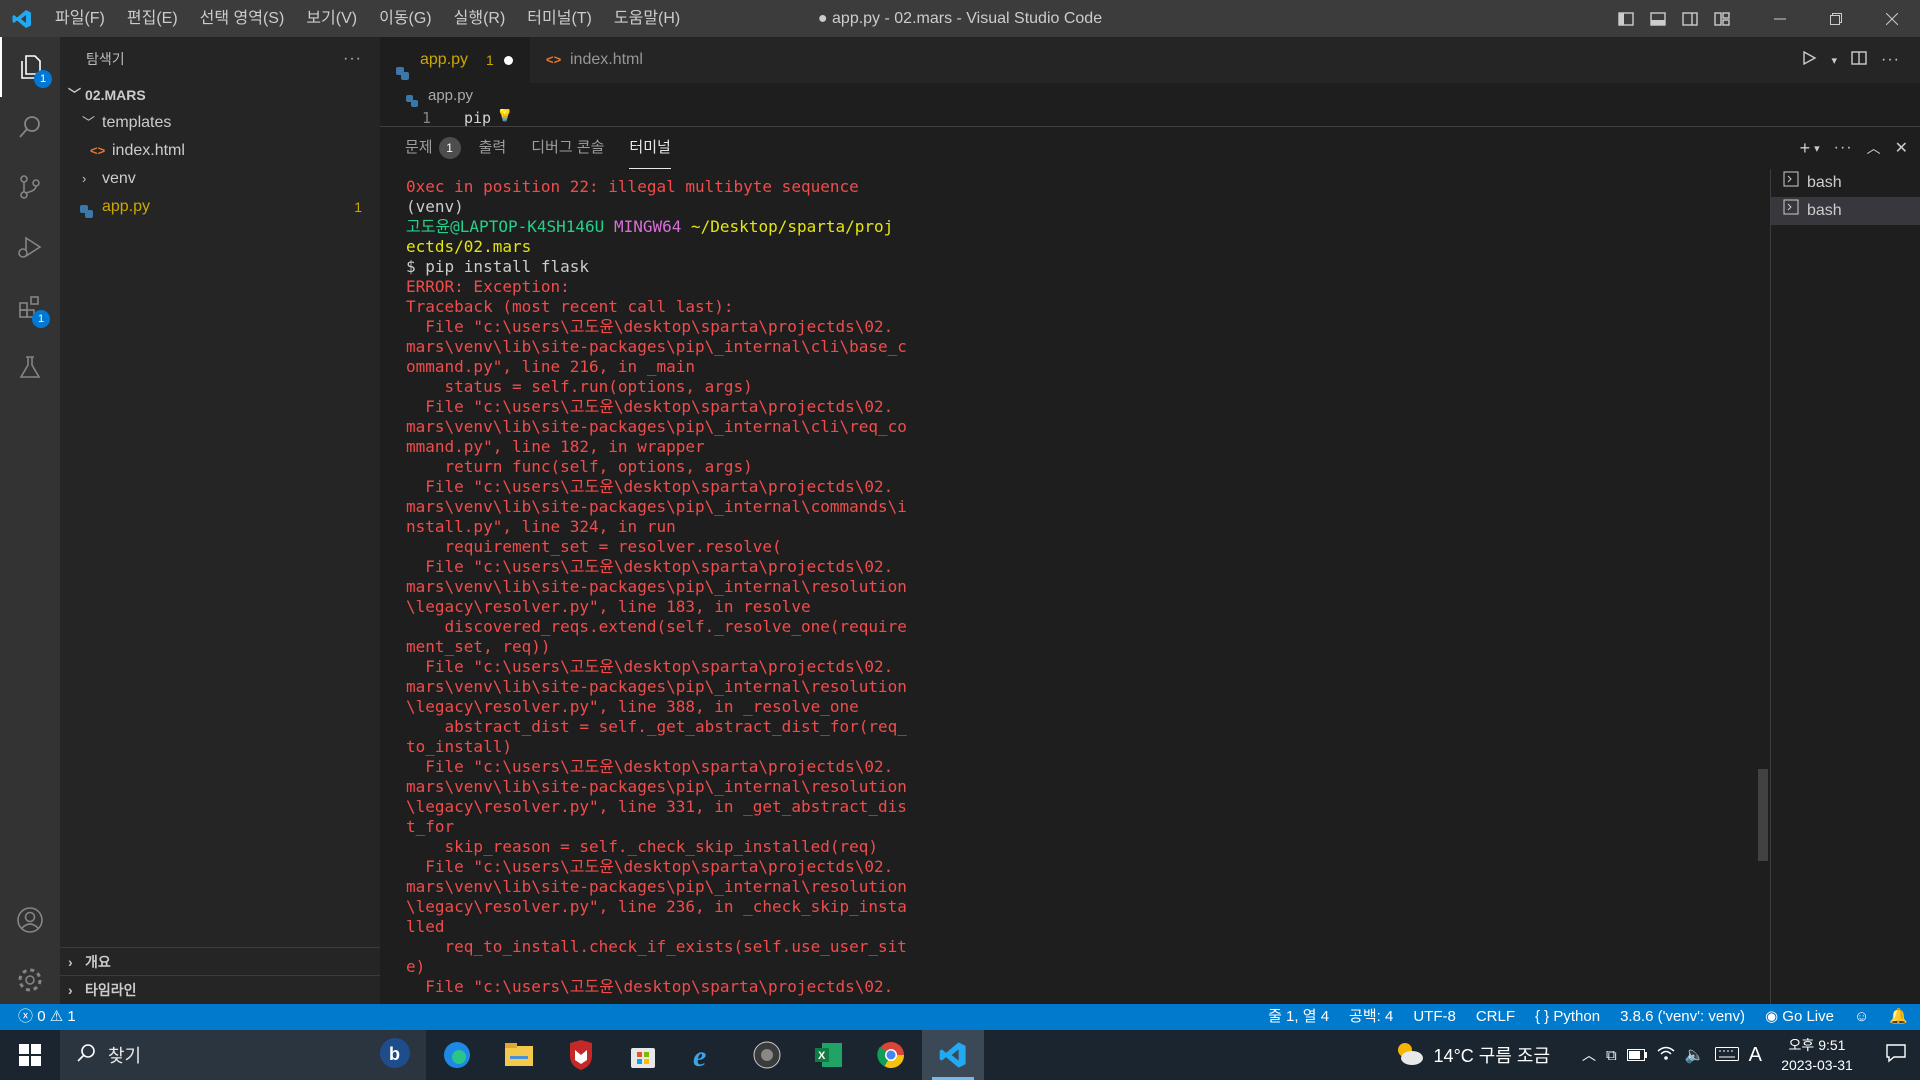 This screenshot has width=1920, height=1080. I want to click on python-interpreter: 3.8.6 ('venv': venv), so click(1682, 1017).